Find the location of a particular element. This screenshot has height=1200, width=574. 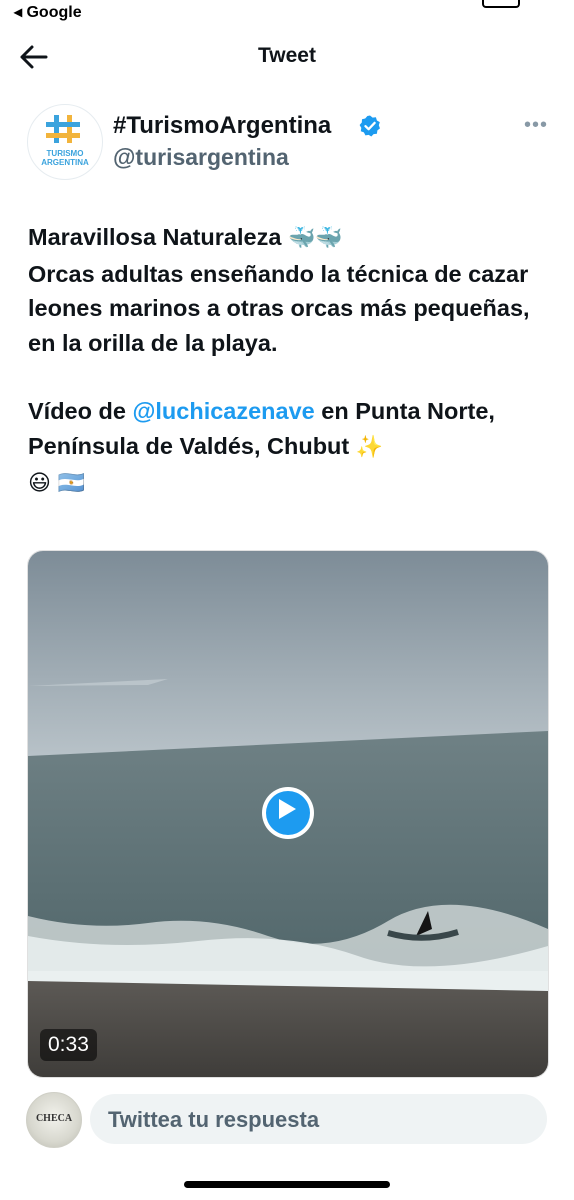

page-title: Tweet is located at coordinates (287, 55).